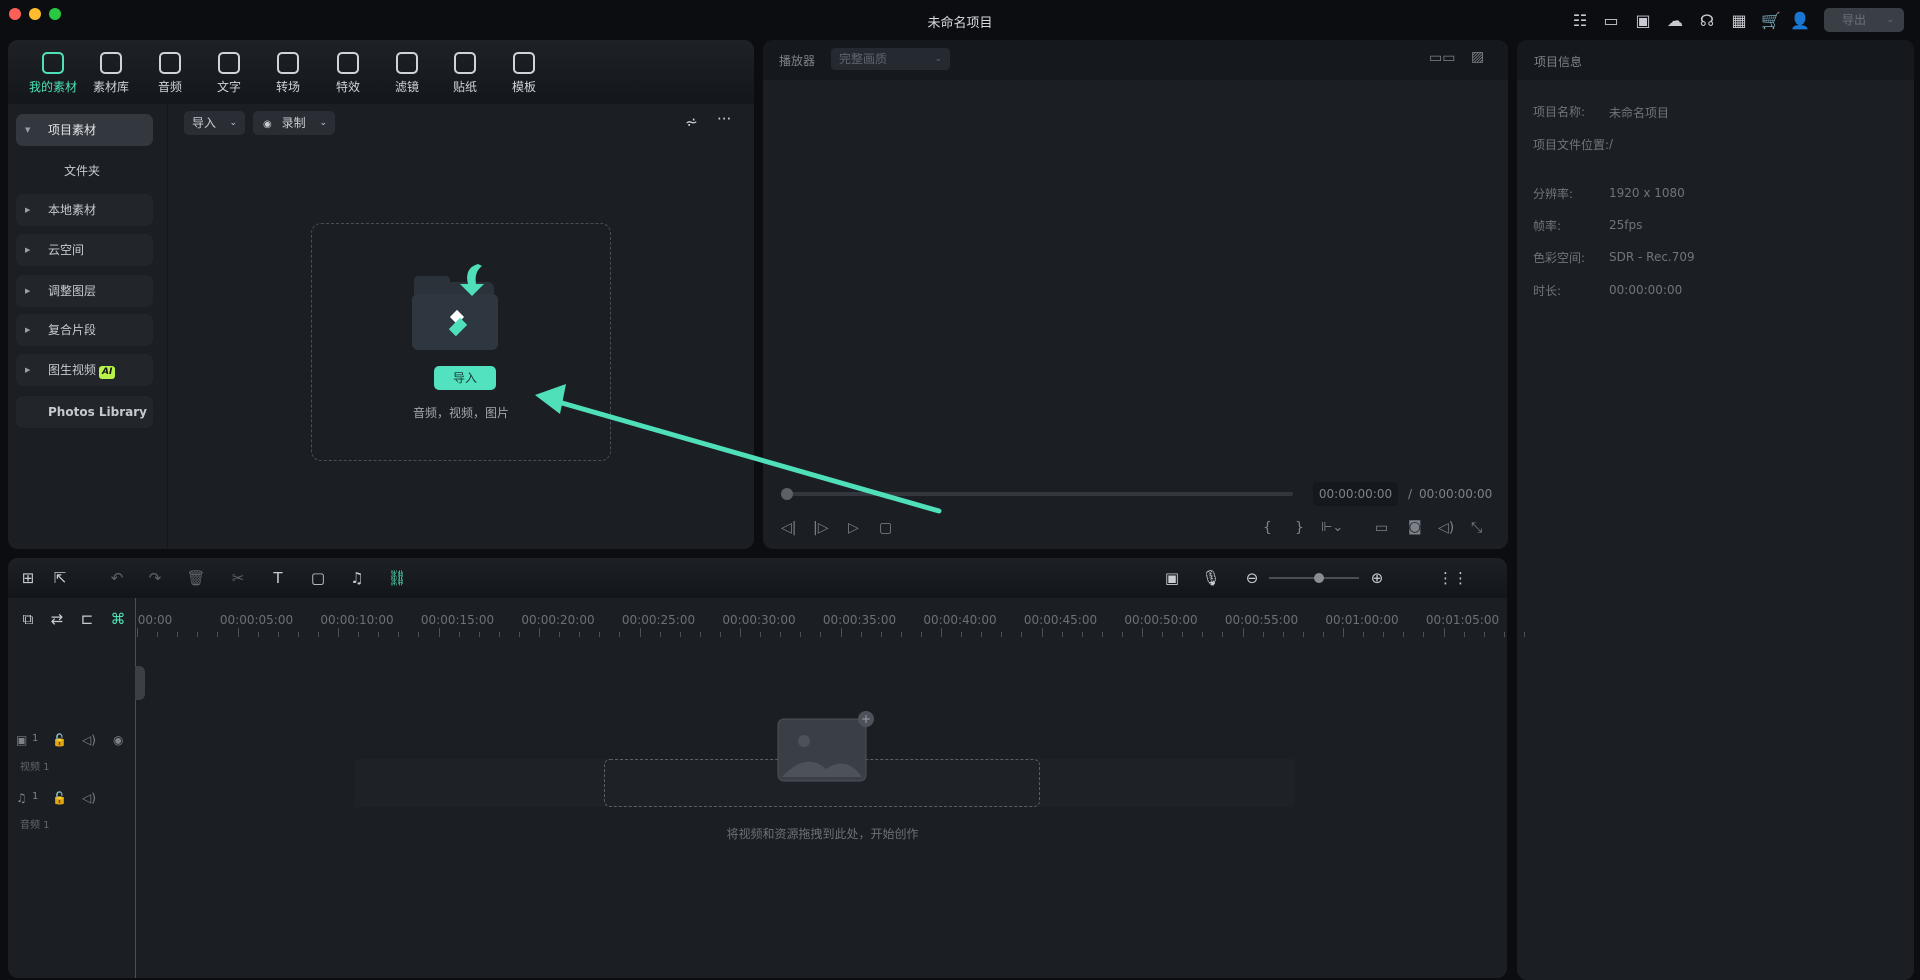 Image resolution: width=1920 pixels, height=980 pixels. I want to click on fullscreen-icon: ⤡, so click(1476, 528).